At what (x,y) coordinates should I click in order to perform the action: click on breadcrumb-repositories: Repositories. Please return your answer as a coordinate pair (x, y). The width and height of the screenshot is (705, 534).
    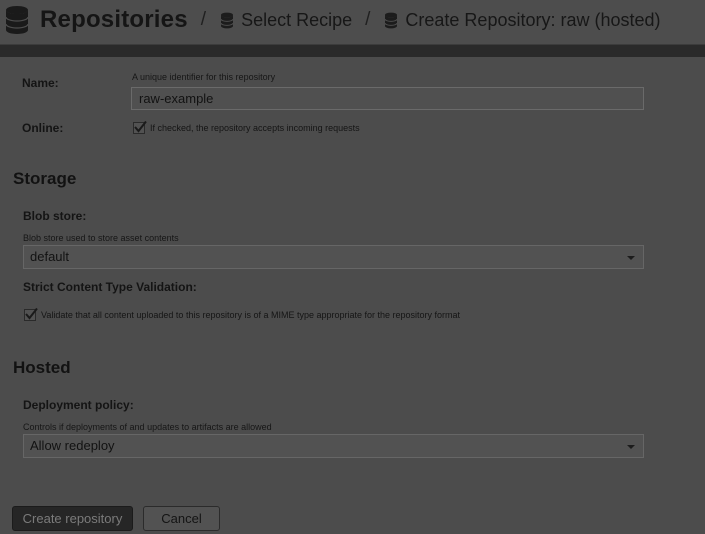
    Looking at the image, I should click on (114, 20).